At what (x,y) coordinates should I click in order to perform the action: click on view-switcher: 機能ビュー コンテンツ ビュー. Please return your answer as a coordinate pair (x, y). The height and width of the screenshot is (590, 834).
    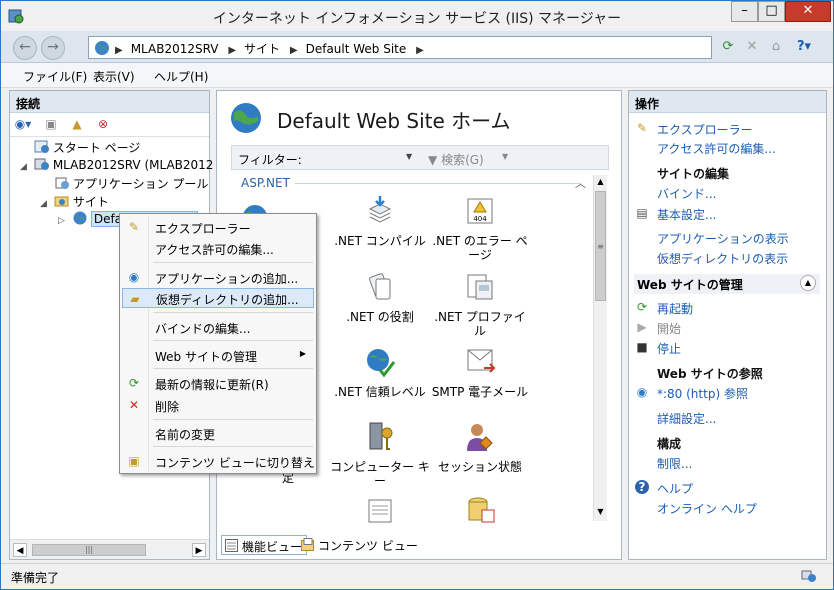
    Looking at the image, I should click on (419, 546).